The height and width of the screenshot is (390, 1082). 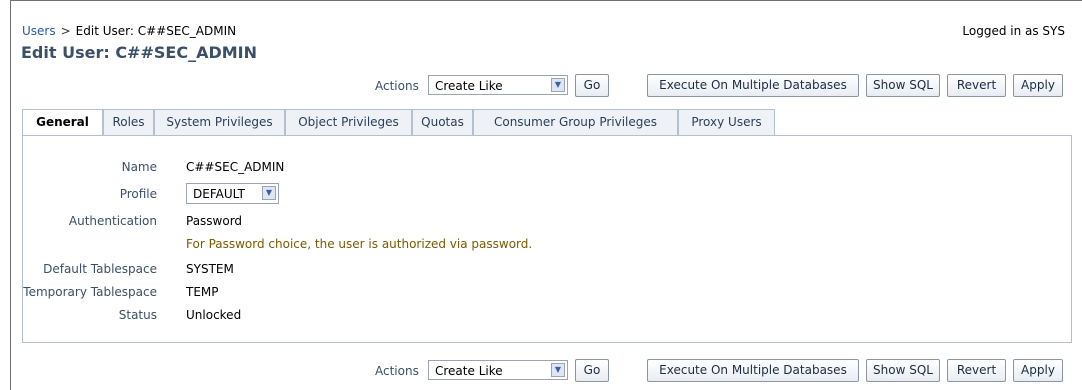 What do you see at coordinates (523, 169) in the screenshot?
I see `name-row: Name C##SEC_ADMIN` at bounding box center [523, 169].